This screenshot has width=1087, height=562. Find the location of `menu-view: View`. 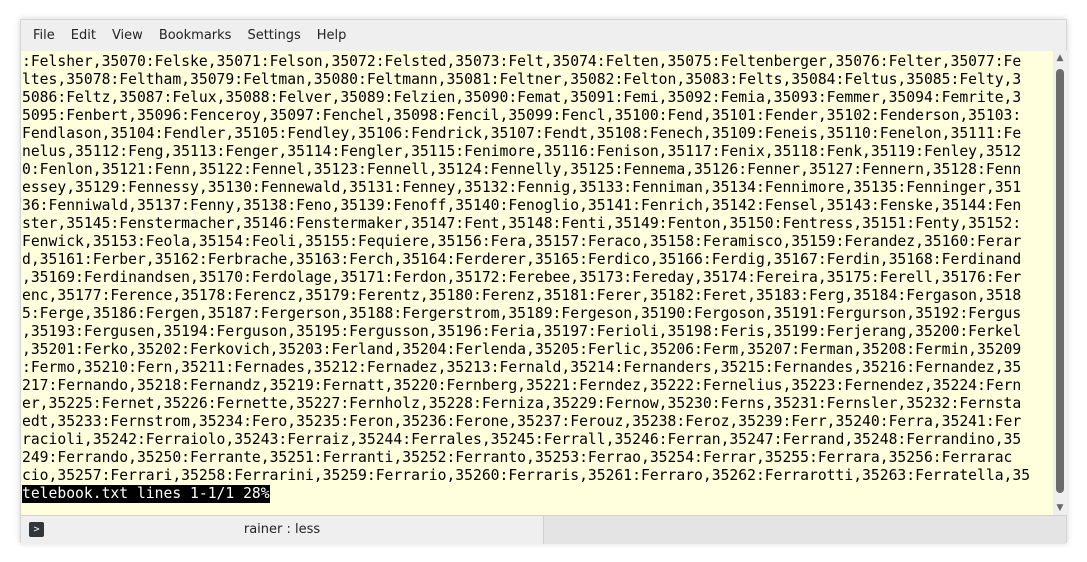

menu-view: View is located at coordinates (127, 35).